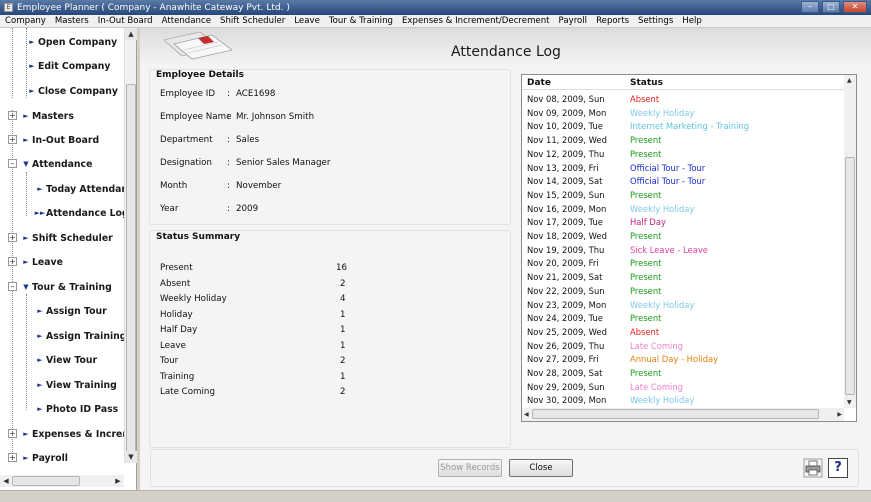 Image resolution: width=871 pixels, height=502 pixels. What do you see at coordinates (72, 91) in the screenshot?
I see `sidebar-item-close-company: ► Close Company` at bounding box center [72, 91].